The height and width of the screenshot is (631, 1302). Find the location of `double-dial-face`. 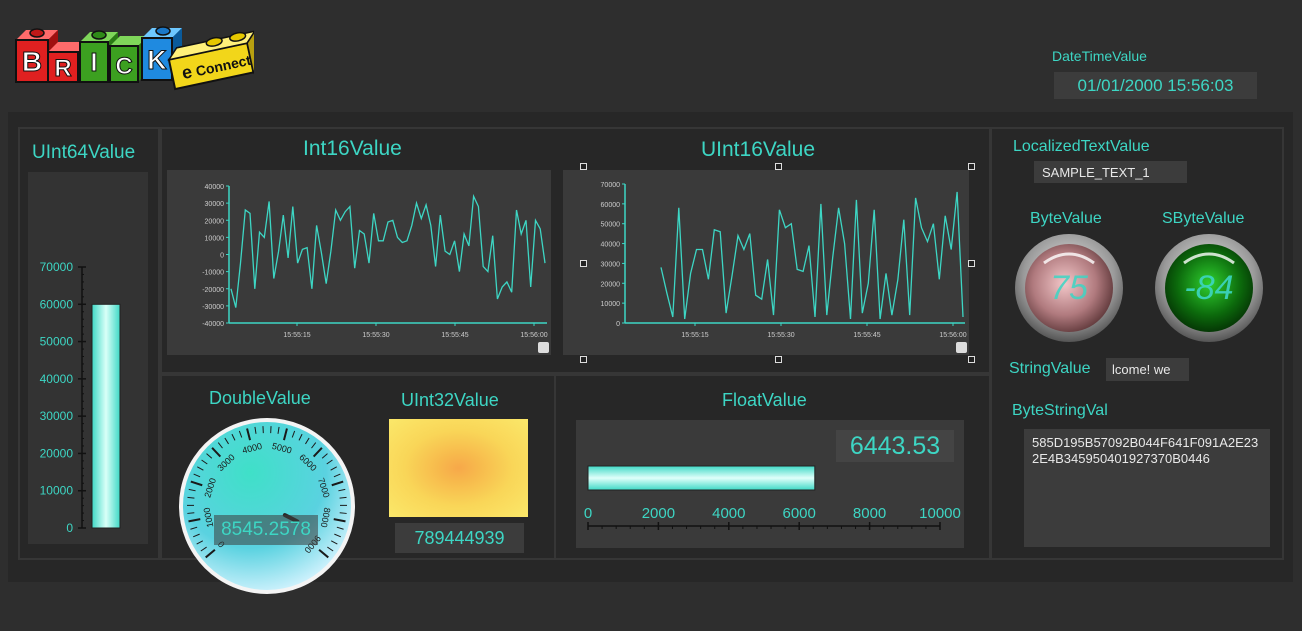

double-dial-face is located at coordinates (267, 506).